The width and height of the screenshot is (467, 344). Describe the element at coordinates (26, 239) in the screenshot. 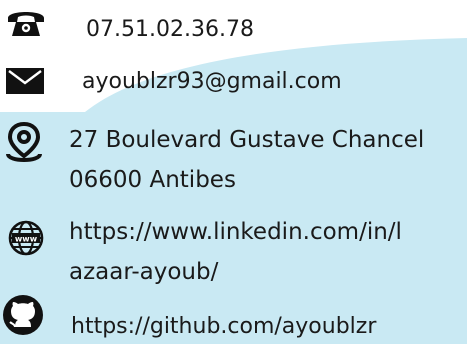

I see `svg-text: www` at that location.